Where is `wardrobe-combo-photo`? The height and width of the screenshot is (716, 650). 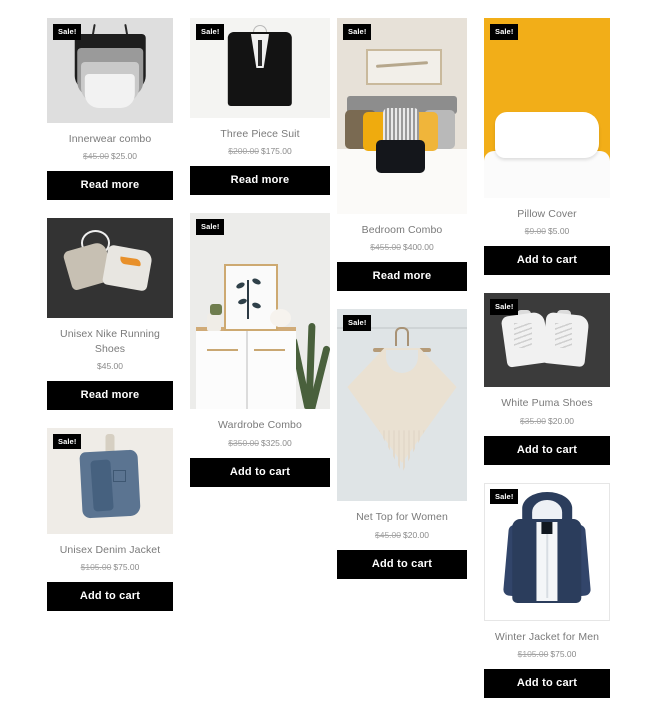
wardrobe-combo-photo is located at coordinates (260, 311).